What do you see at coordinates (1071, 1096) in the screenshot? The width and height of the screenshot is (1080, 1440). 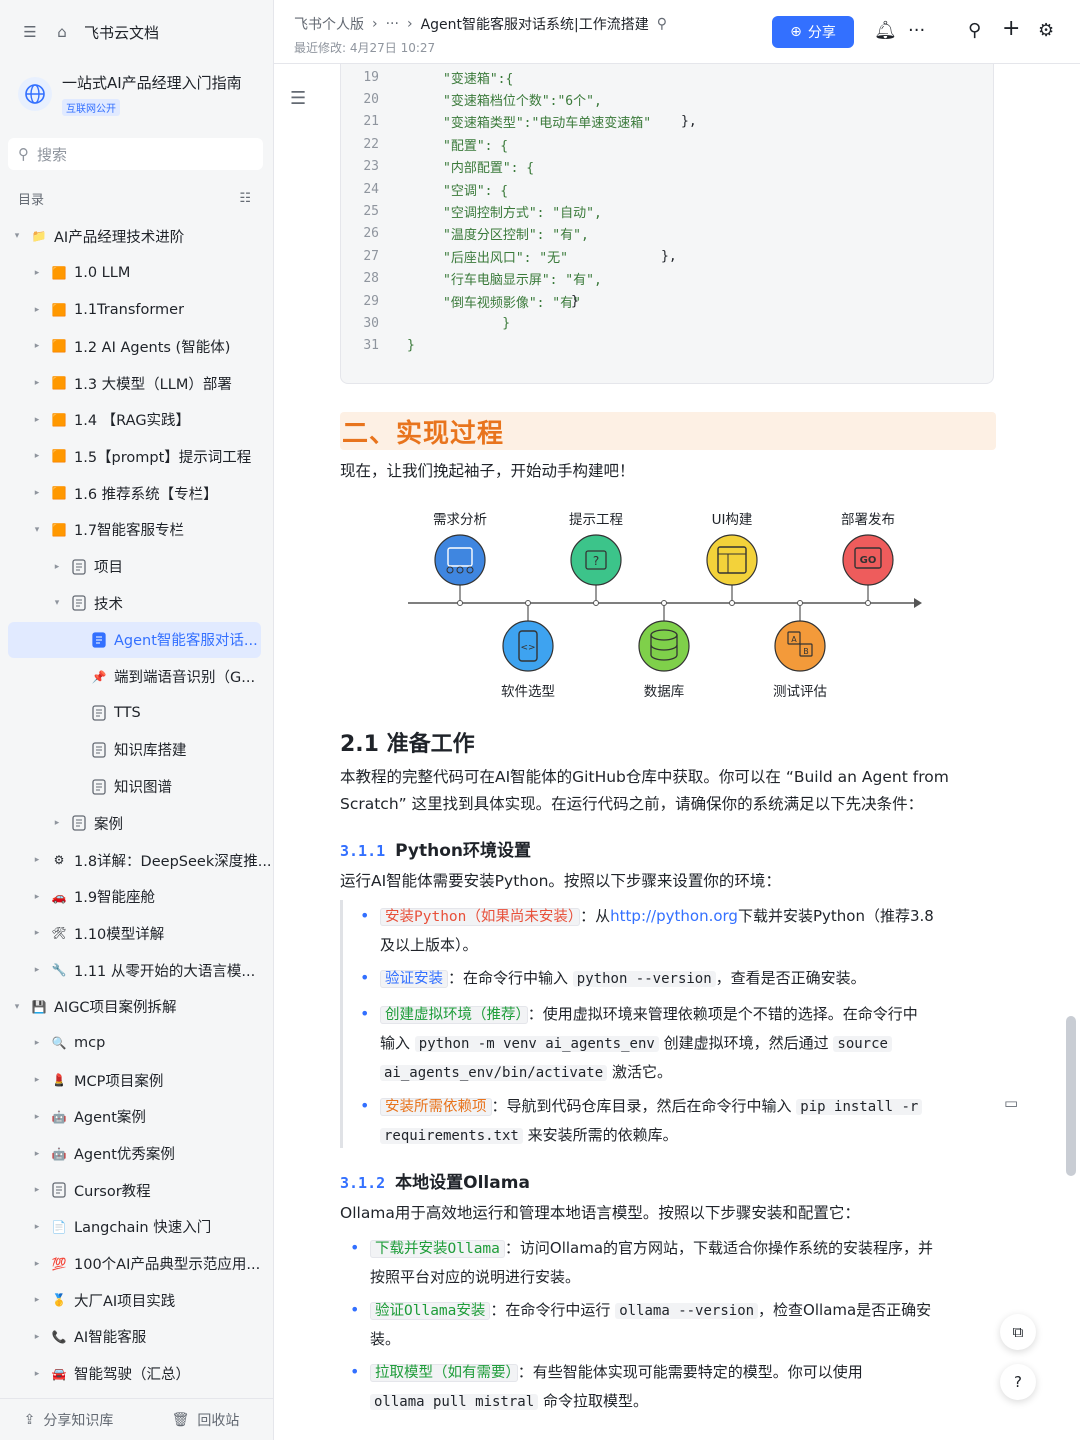 I see `scrollbar-thumb` at bounding box center [1071, 1096].